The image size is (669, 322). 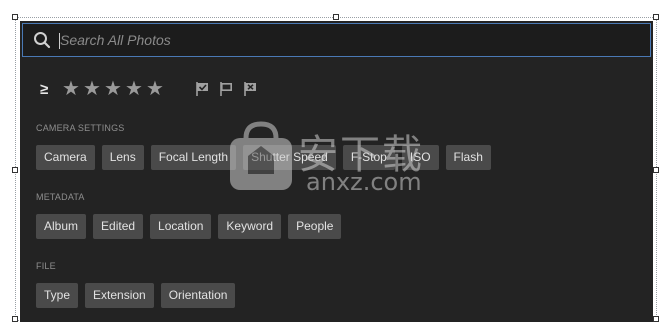 I want to click on text-caret, so click(x=59, y=41).